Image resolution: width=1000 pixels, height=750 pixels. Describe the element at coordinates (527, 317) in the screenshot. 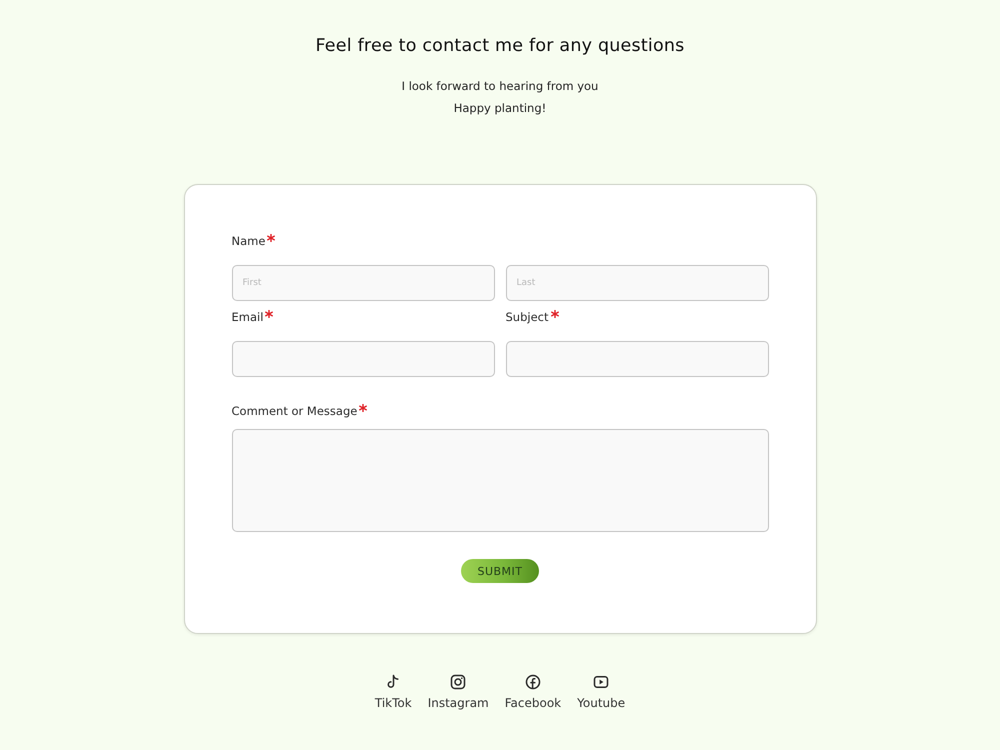

I see `field-label: Subject` at that location.